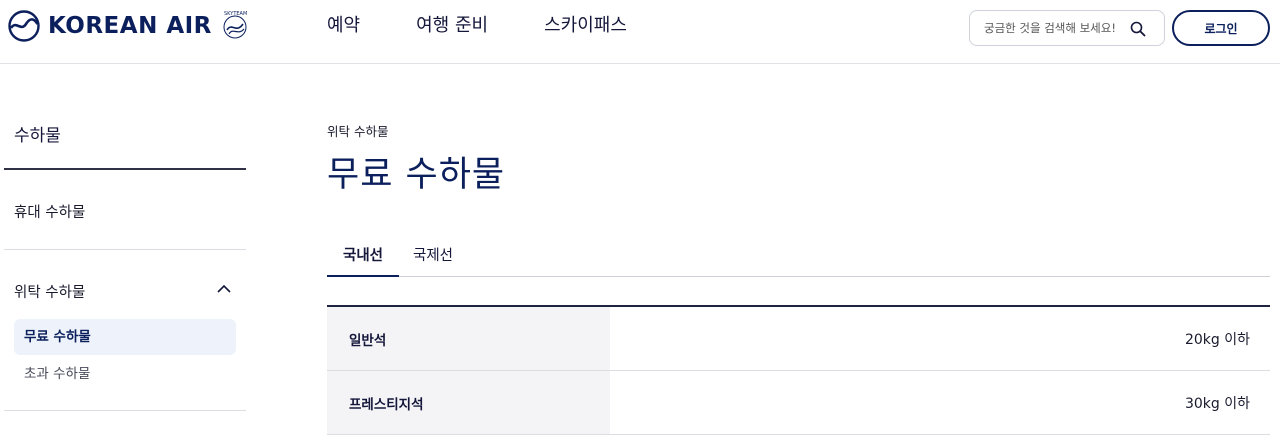 Image resolution: width=1280 pixels, height=438 pixels. What do you see at coordinates (224, 289) in the screenshot?
I see `chevron-up-icon` at bounding box center [224, 289].